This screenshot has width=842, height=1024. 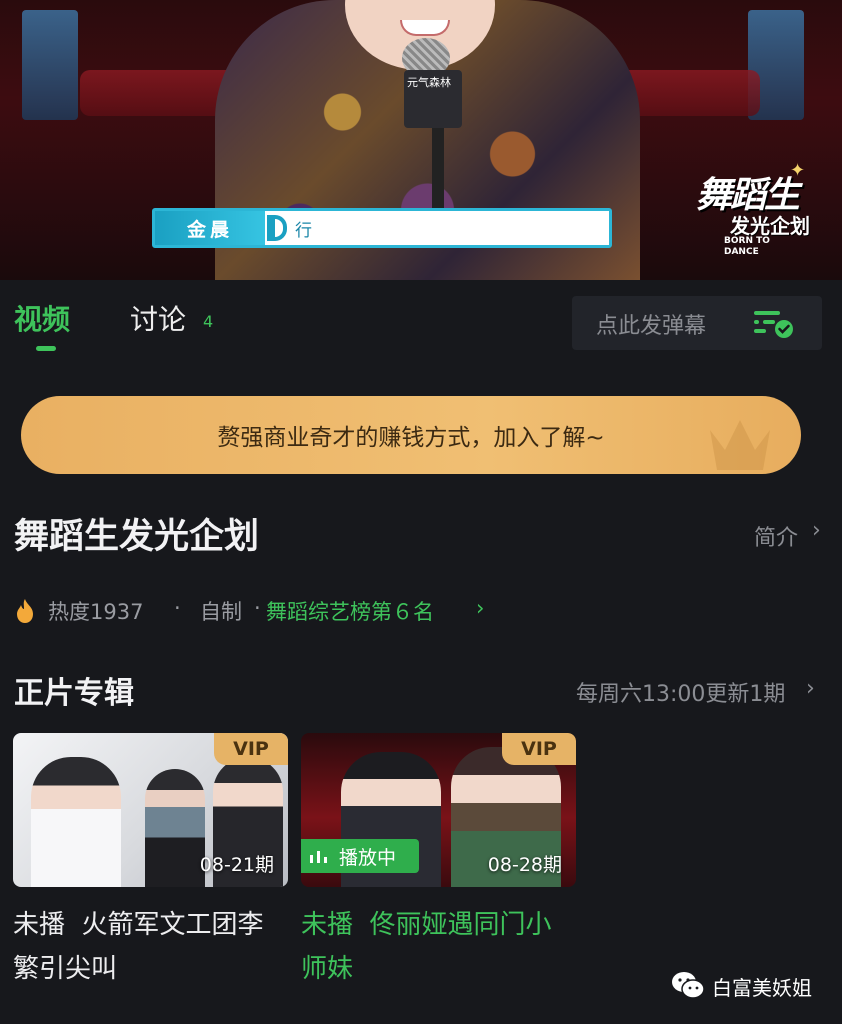 What do you see at coordinates (236, 865) in the screenshot?
I see `episode-date: 08-21期` at bounding box center [236, 865].